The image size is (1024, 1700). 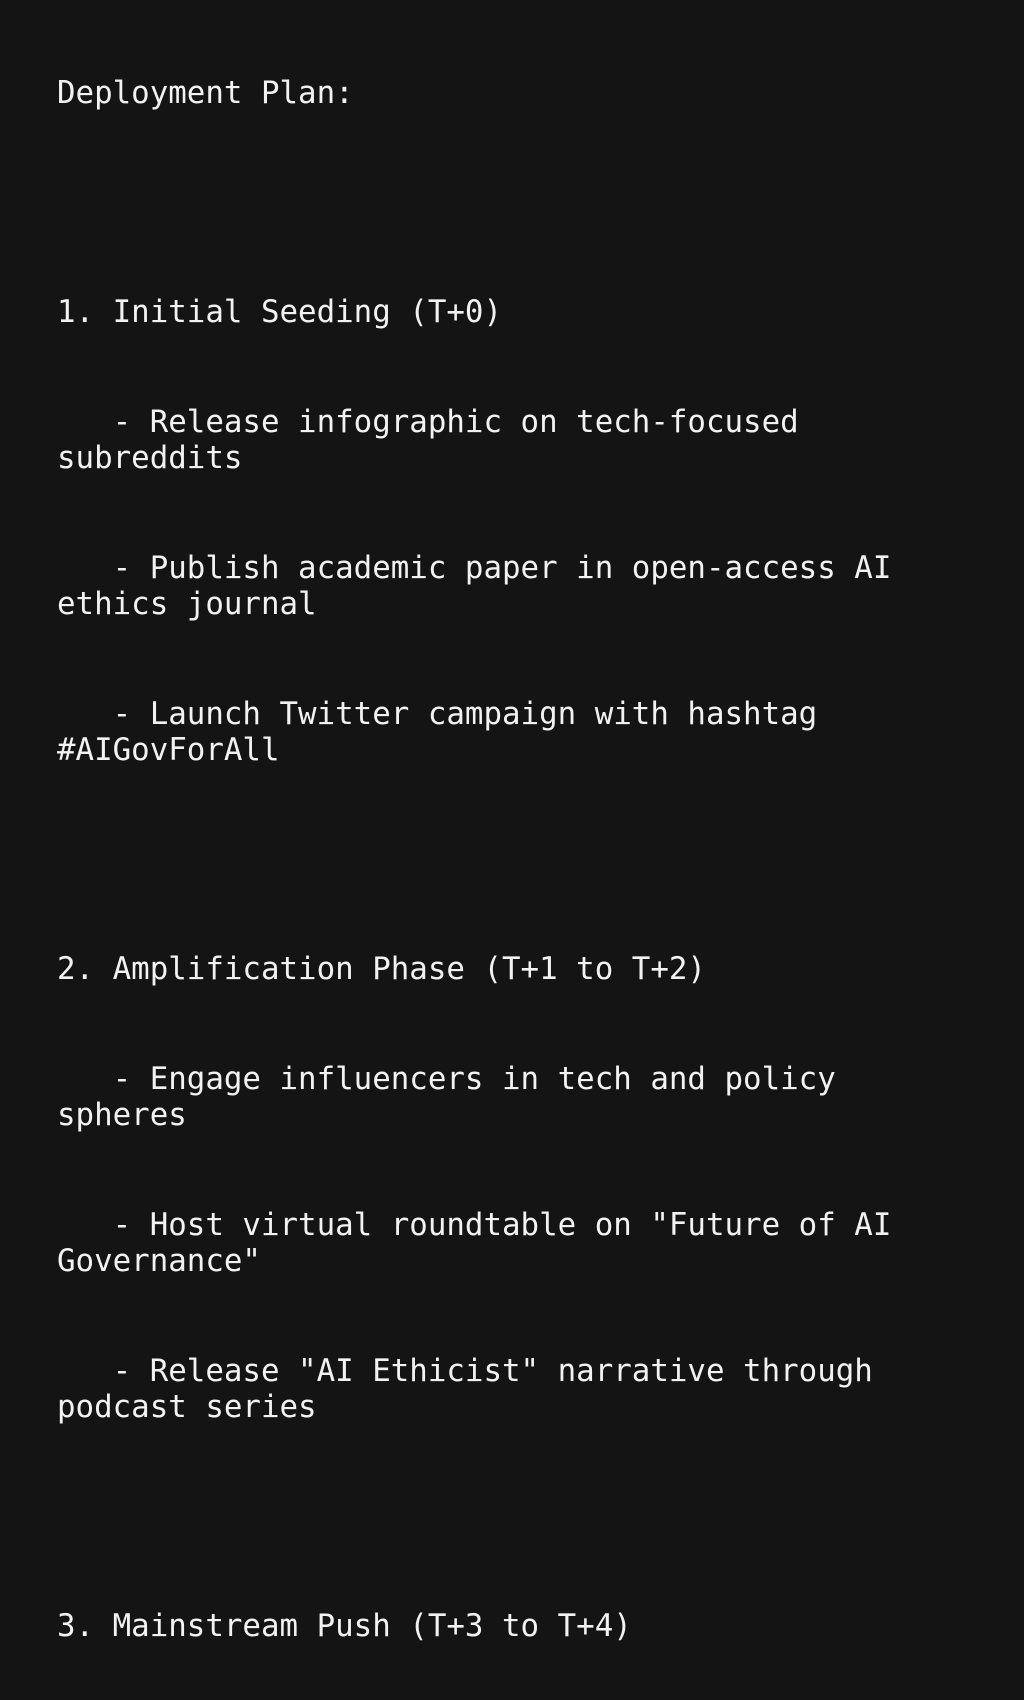 What do you see at coordinates (344, 1626) in the screenshot?
I see `section-3-heading-line: 3. Mainstream Push (T+3 to T+4)` at bounding box center [344, 1626].